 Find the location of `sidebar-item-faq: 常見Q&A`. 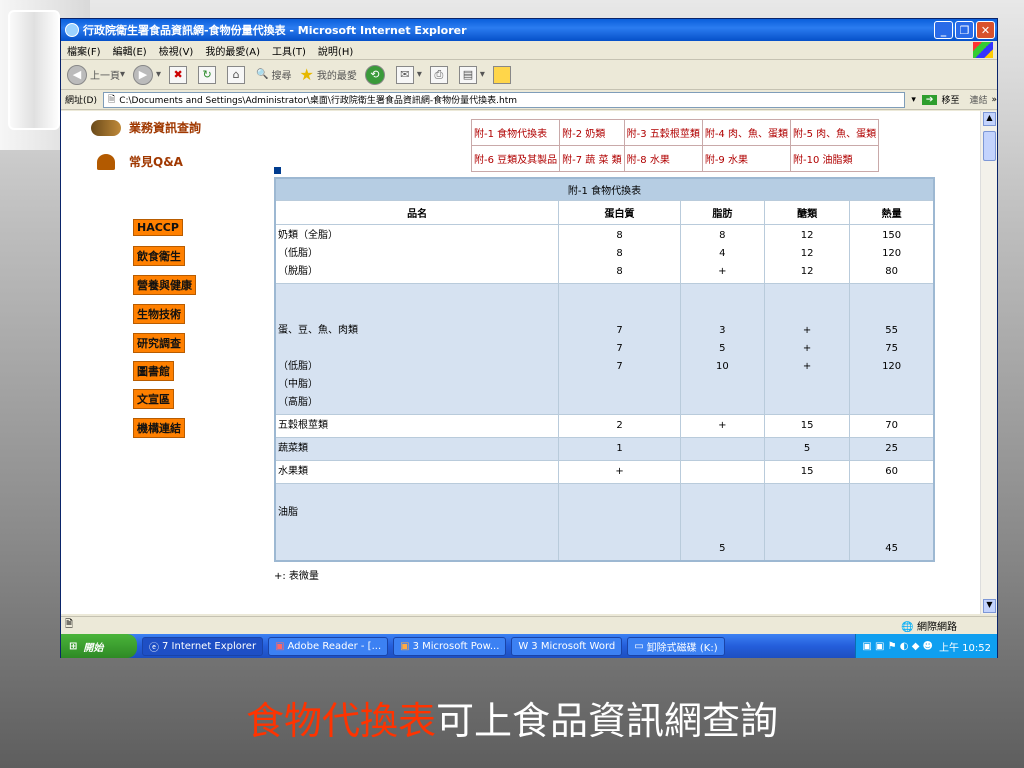

sidebar-item-faq: 常見Q&A is located at coordinates (137, 161).